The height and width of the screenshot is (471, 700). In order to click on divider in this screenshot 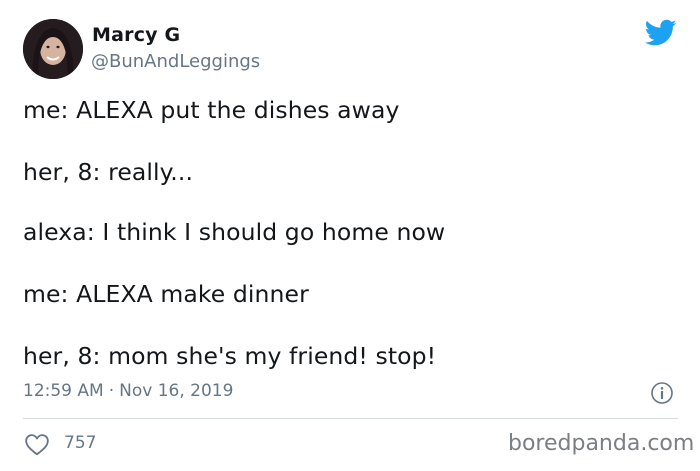, I will do `click(350, 418)`.